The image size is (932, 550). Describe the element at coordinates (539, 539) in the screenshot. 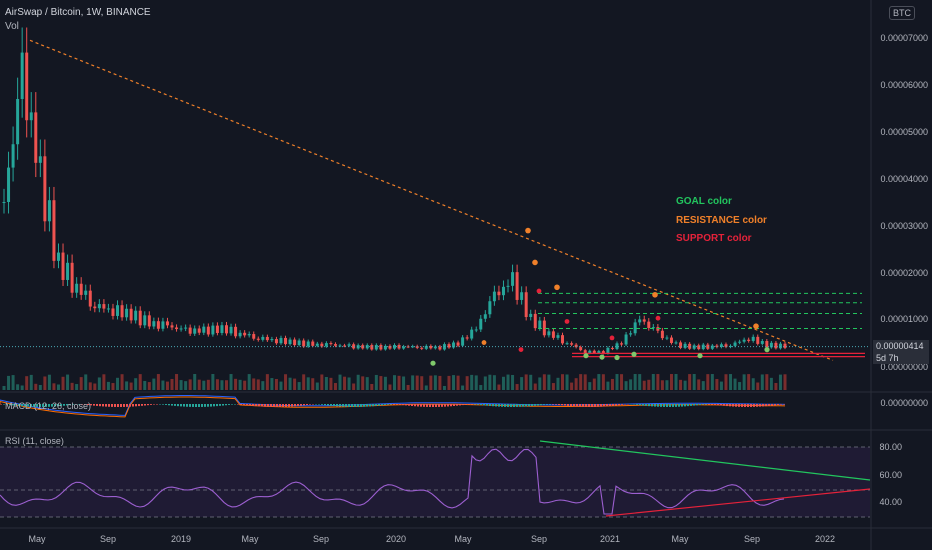

I see `time-tick: Sep` at that location.